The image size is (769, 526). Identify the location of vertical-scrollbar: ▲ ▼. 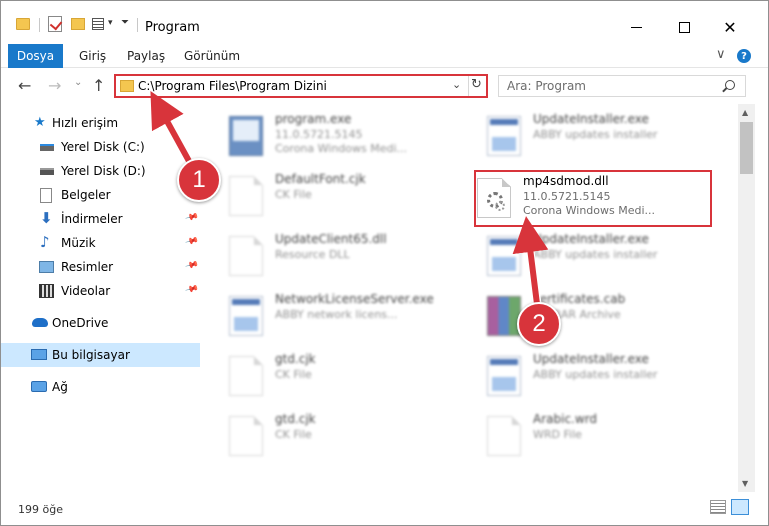
(746, 298).